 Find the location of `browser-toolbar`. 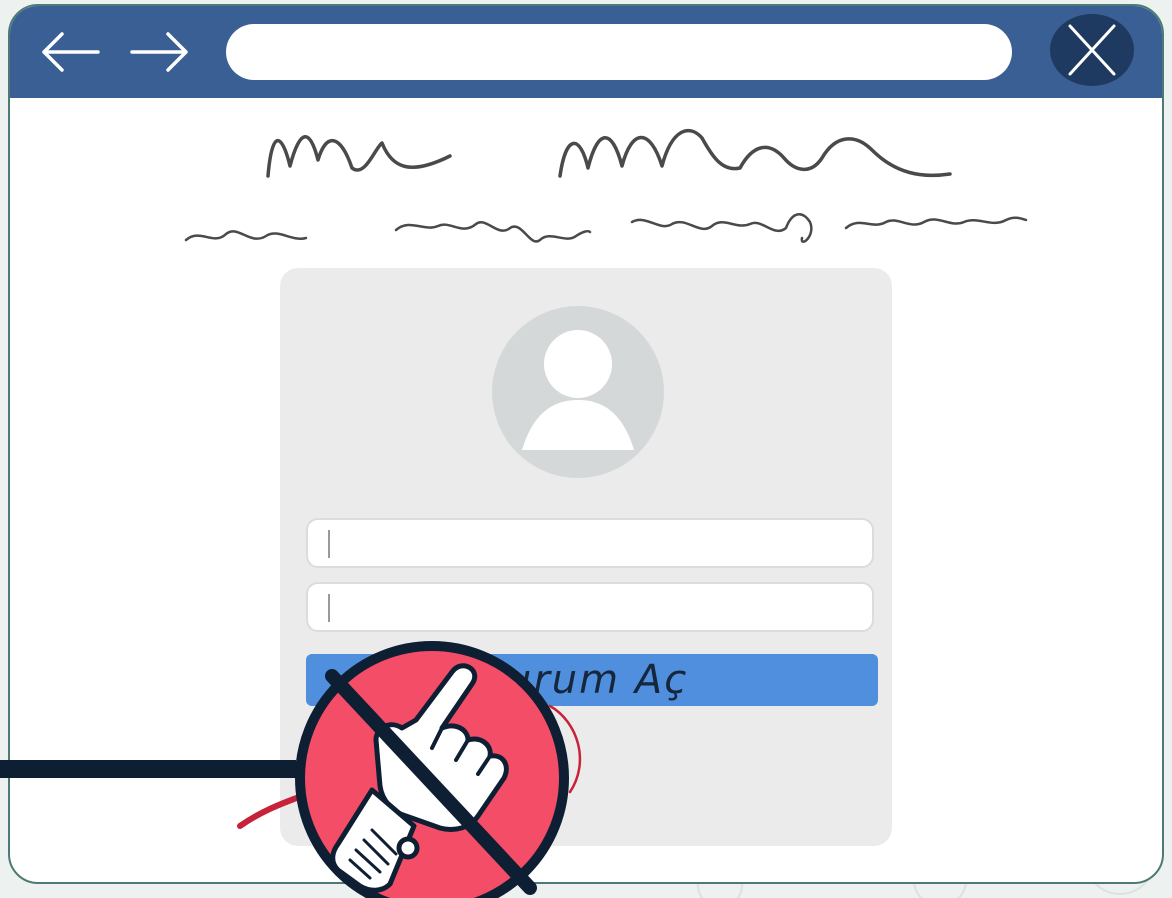

browser-toolbar is located at coordinates (586, 52).